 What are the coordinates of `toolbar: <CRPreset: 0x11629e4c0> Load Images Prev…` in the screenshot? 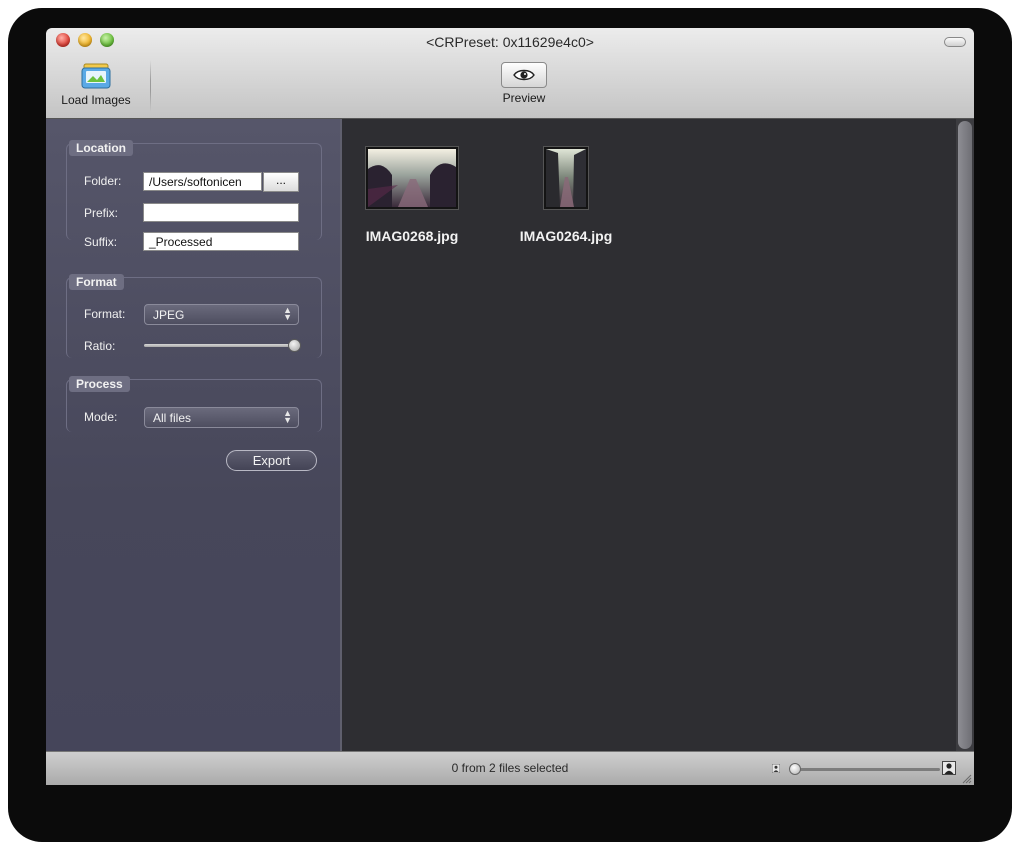 It's located at (510, 73).